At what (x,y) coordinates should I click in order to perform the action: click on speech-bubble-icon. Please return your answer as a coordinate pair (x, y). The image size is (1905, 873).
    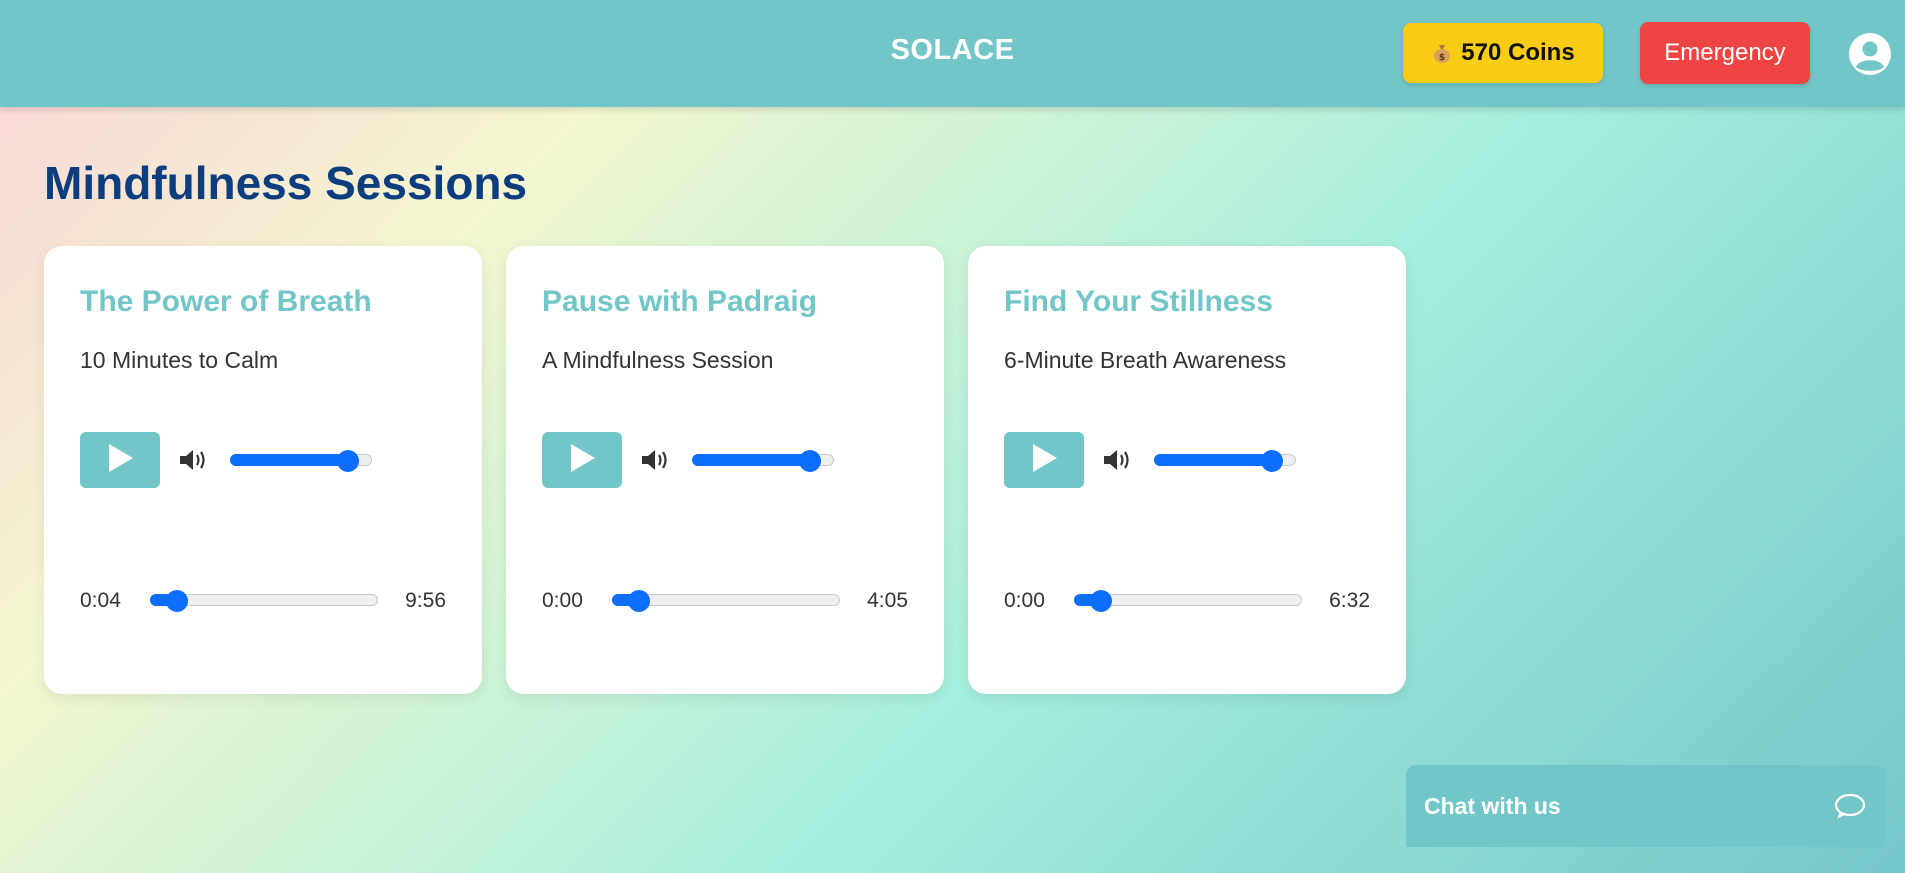
    Looking at the image, I should click on (1850, 807).